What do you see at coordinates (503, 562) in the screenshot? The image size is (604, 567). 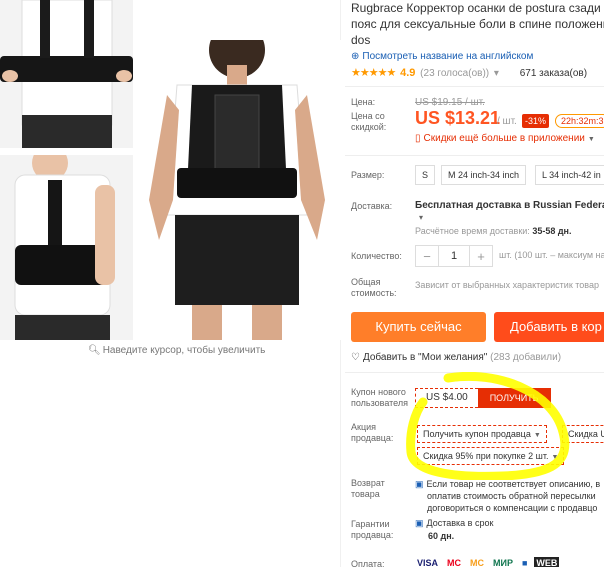 I see `mir-icon: МИР` at bounding box center [503, 562].